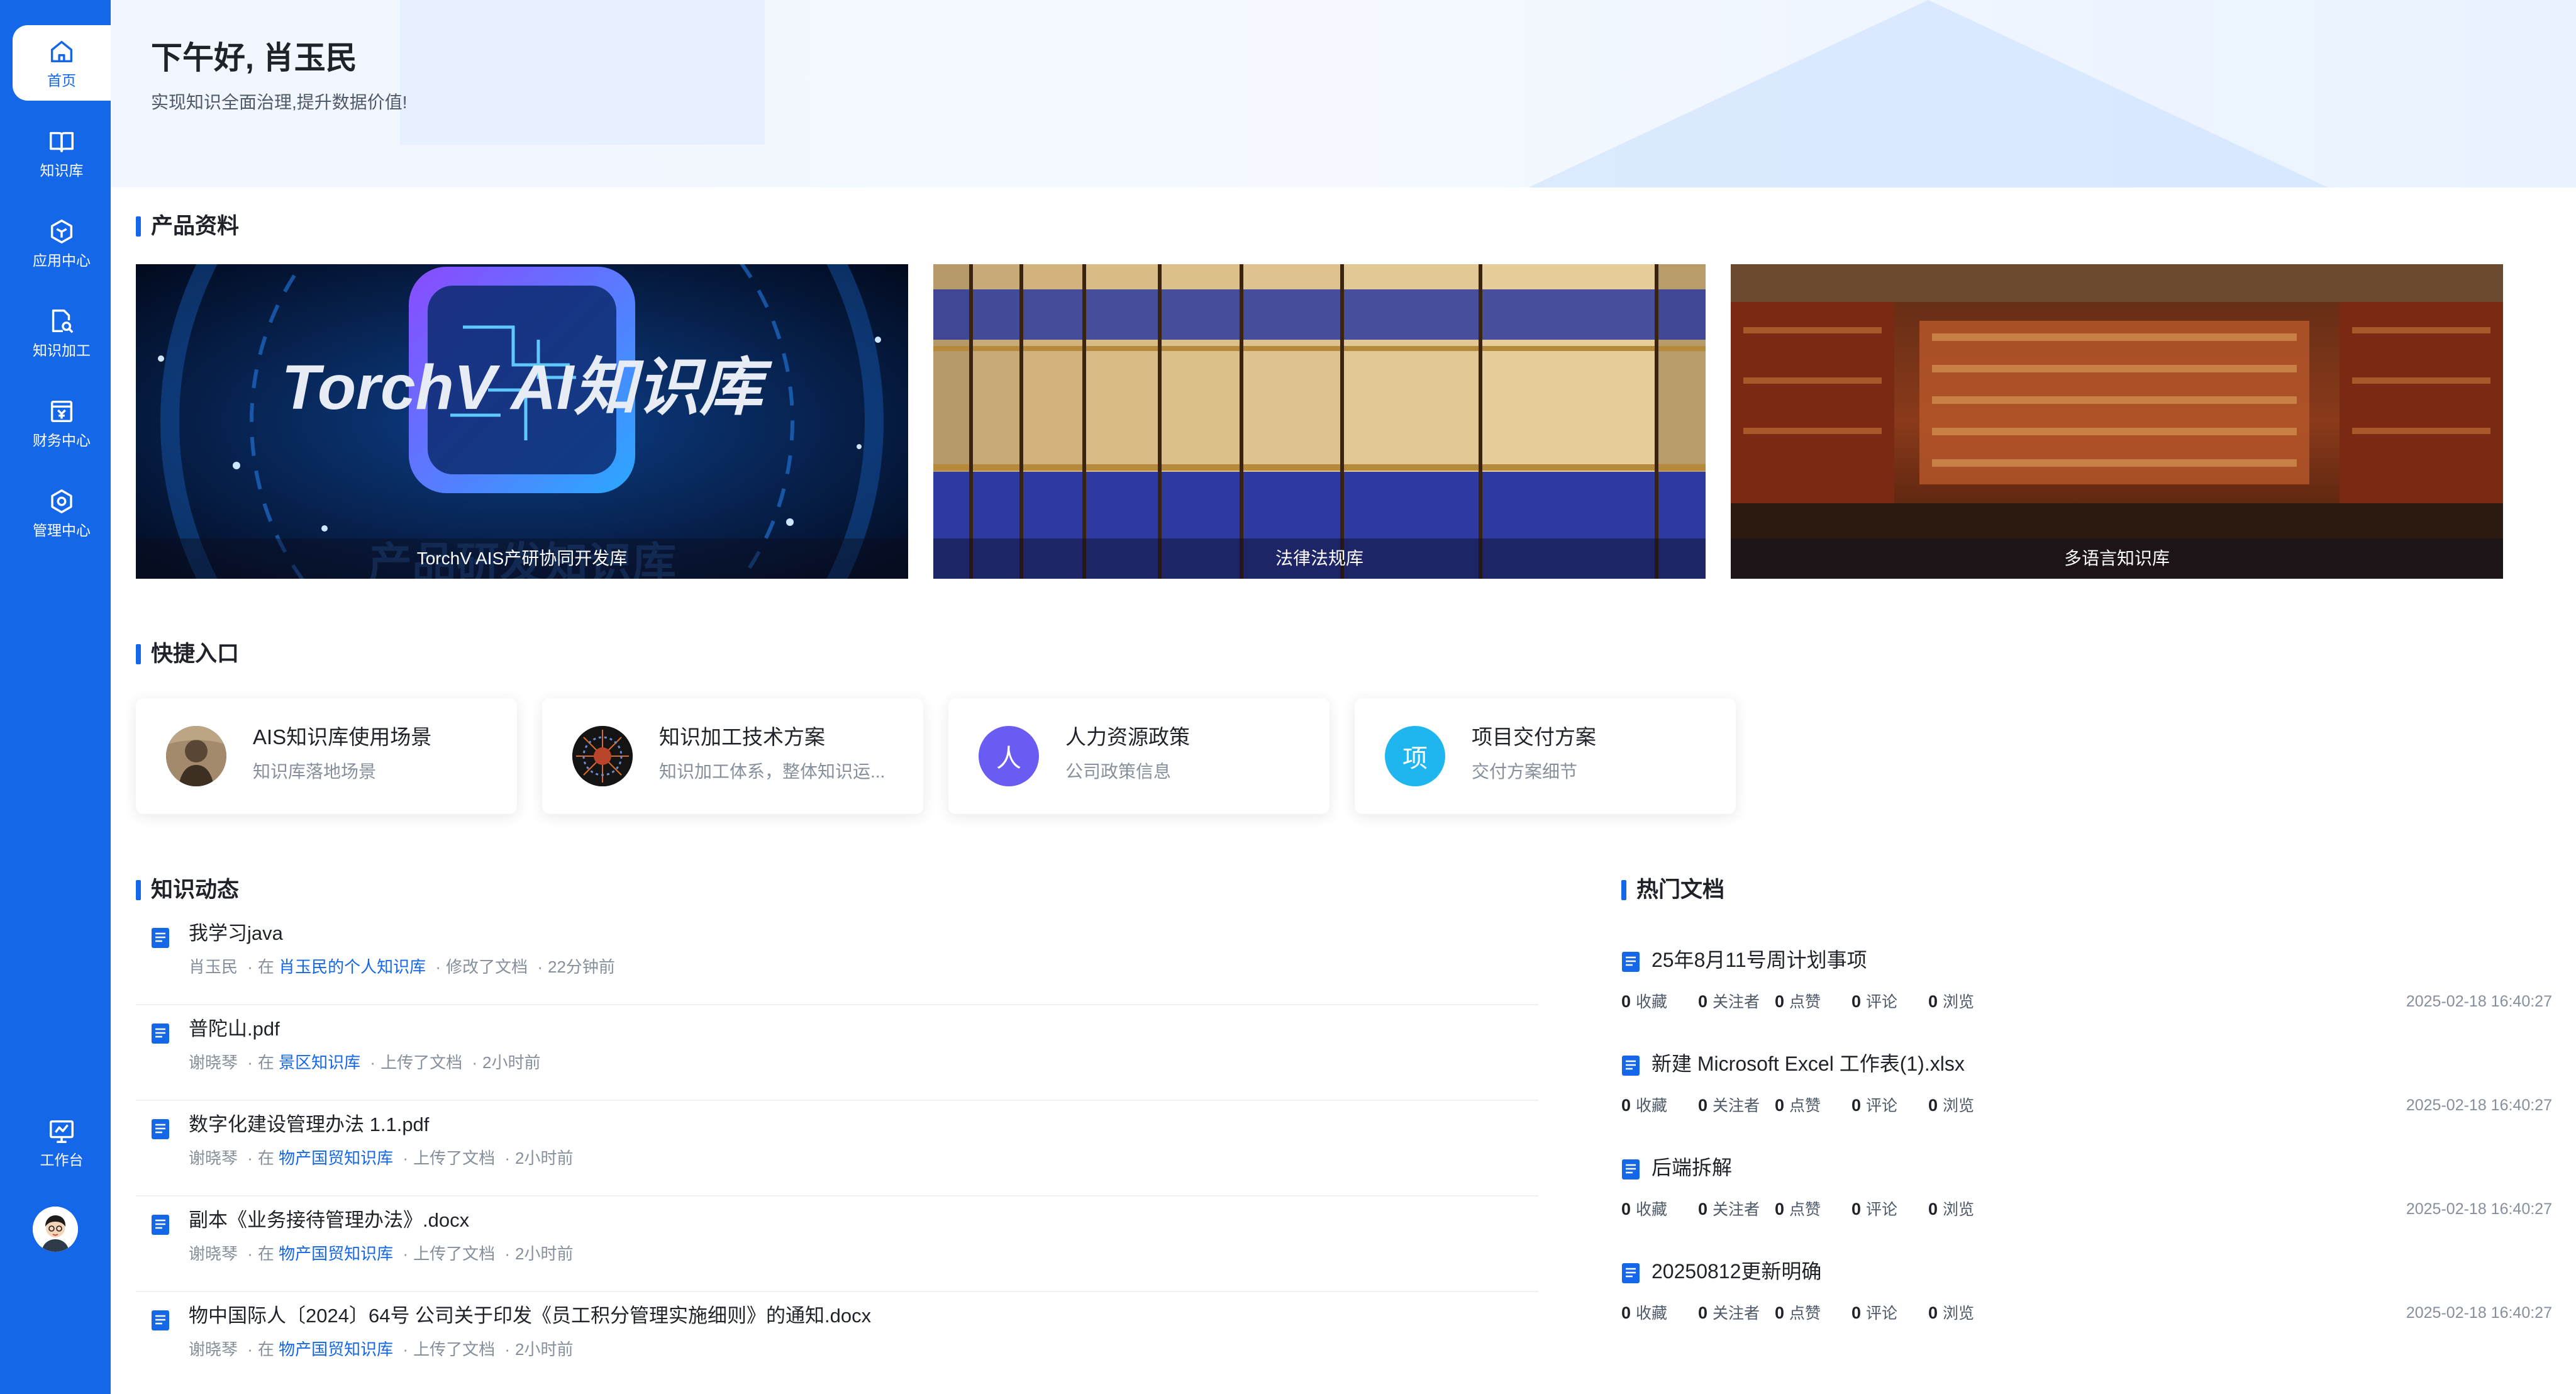  Describe the element at coordinates (55, 697) in the screenshot. I see `sidebar: 首页 知识库 应用中心 知识加工 财务中心 管理中心 工作台` at that location.